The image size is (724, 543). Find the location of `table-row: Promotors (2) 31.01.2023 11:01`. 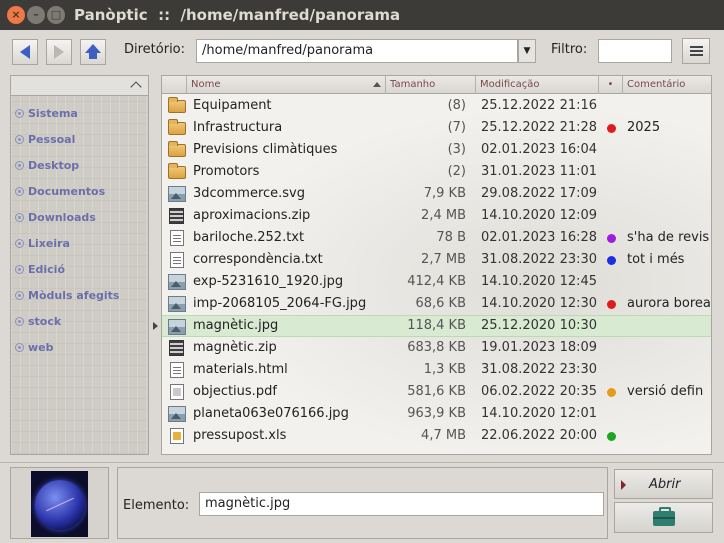

table-row: Promotors (2) 31.01.2023 11:01 is located at coordinates (436, 172).